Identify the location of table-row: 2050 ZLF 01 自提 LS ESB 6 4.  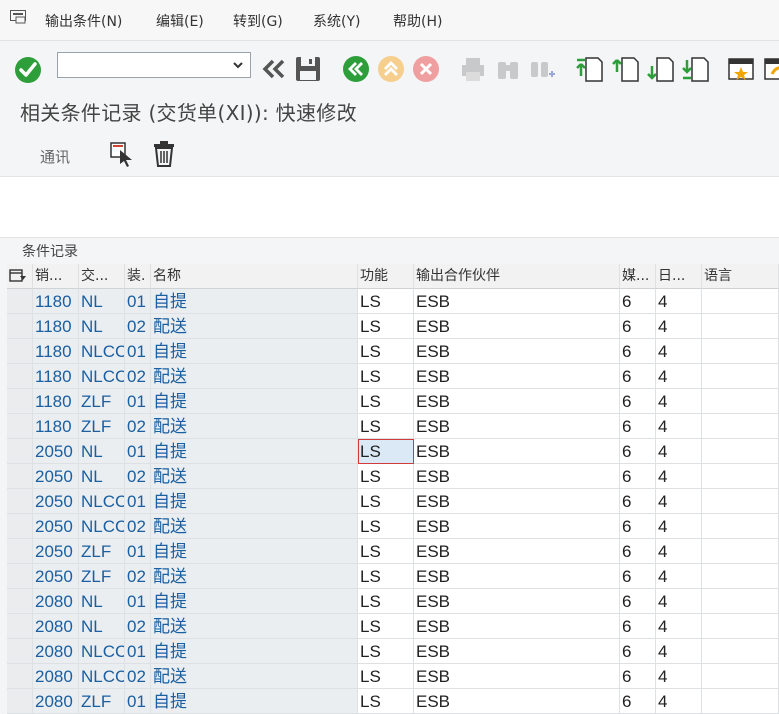
(393, 551).